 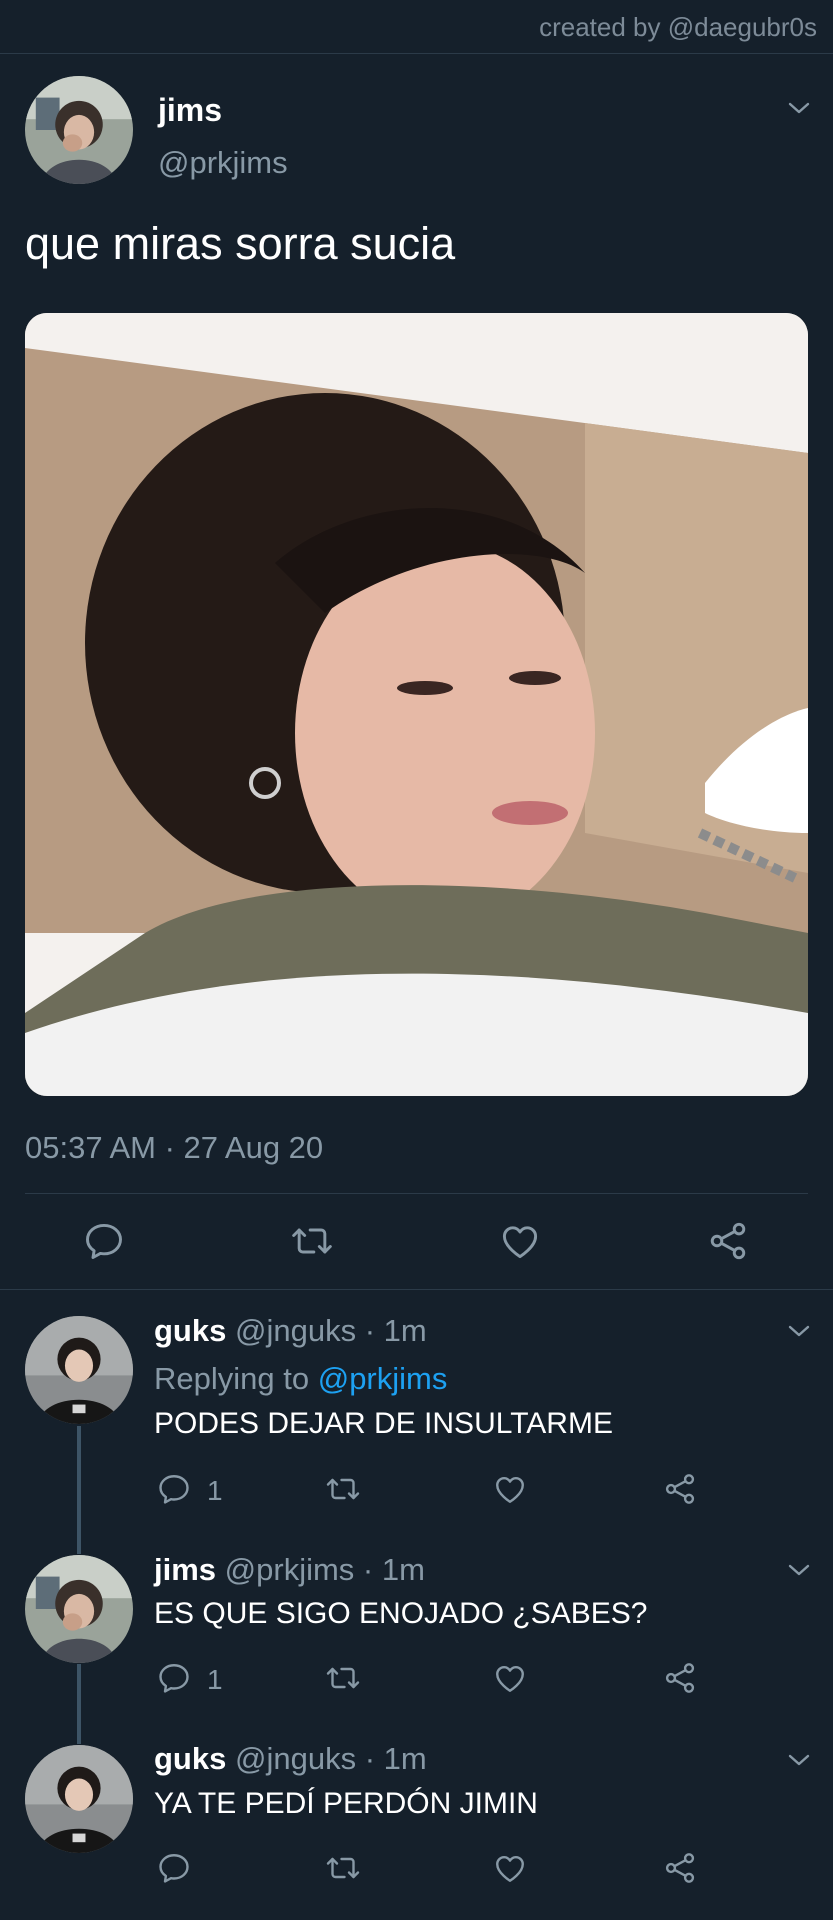 I want to click on tweet-author-handle: @prkjims, so click(x=223, y=163).